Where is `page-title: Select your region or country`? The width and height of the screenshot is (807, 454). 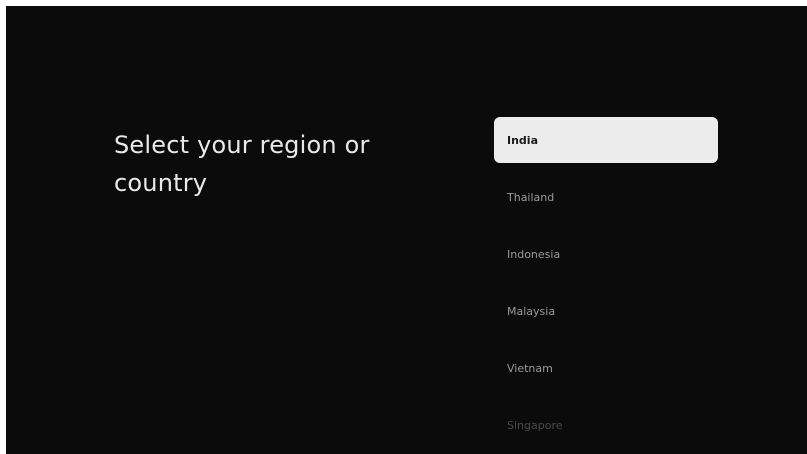
page-title: Select your region or country is located at coordinates (242, 164).